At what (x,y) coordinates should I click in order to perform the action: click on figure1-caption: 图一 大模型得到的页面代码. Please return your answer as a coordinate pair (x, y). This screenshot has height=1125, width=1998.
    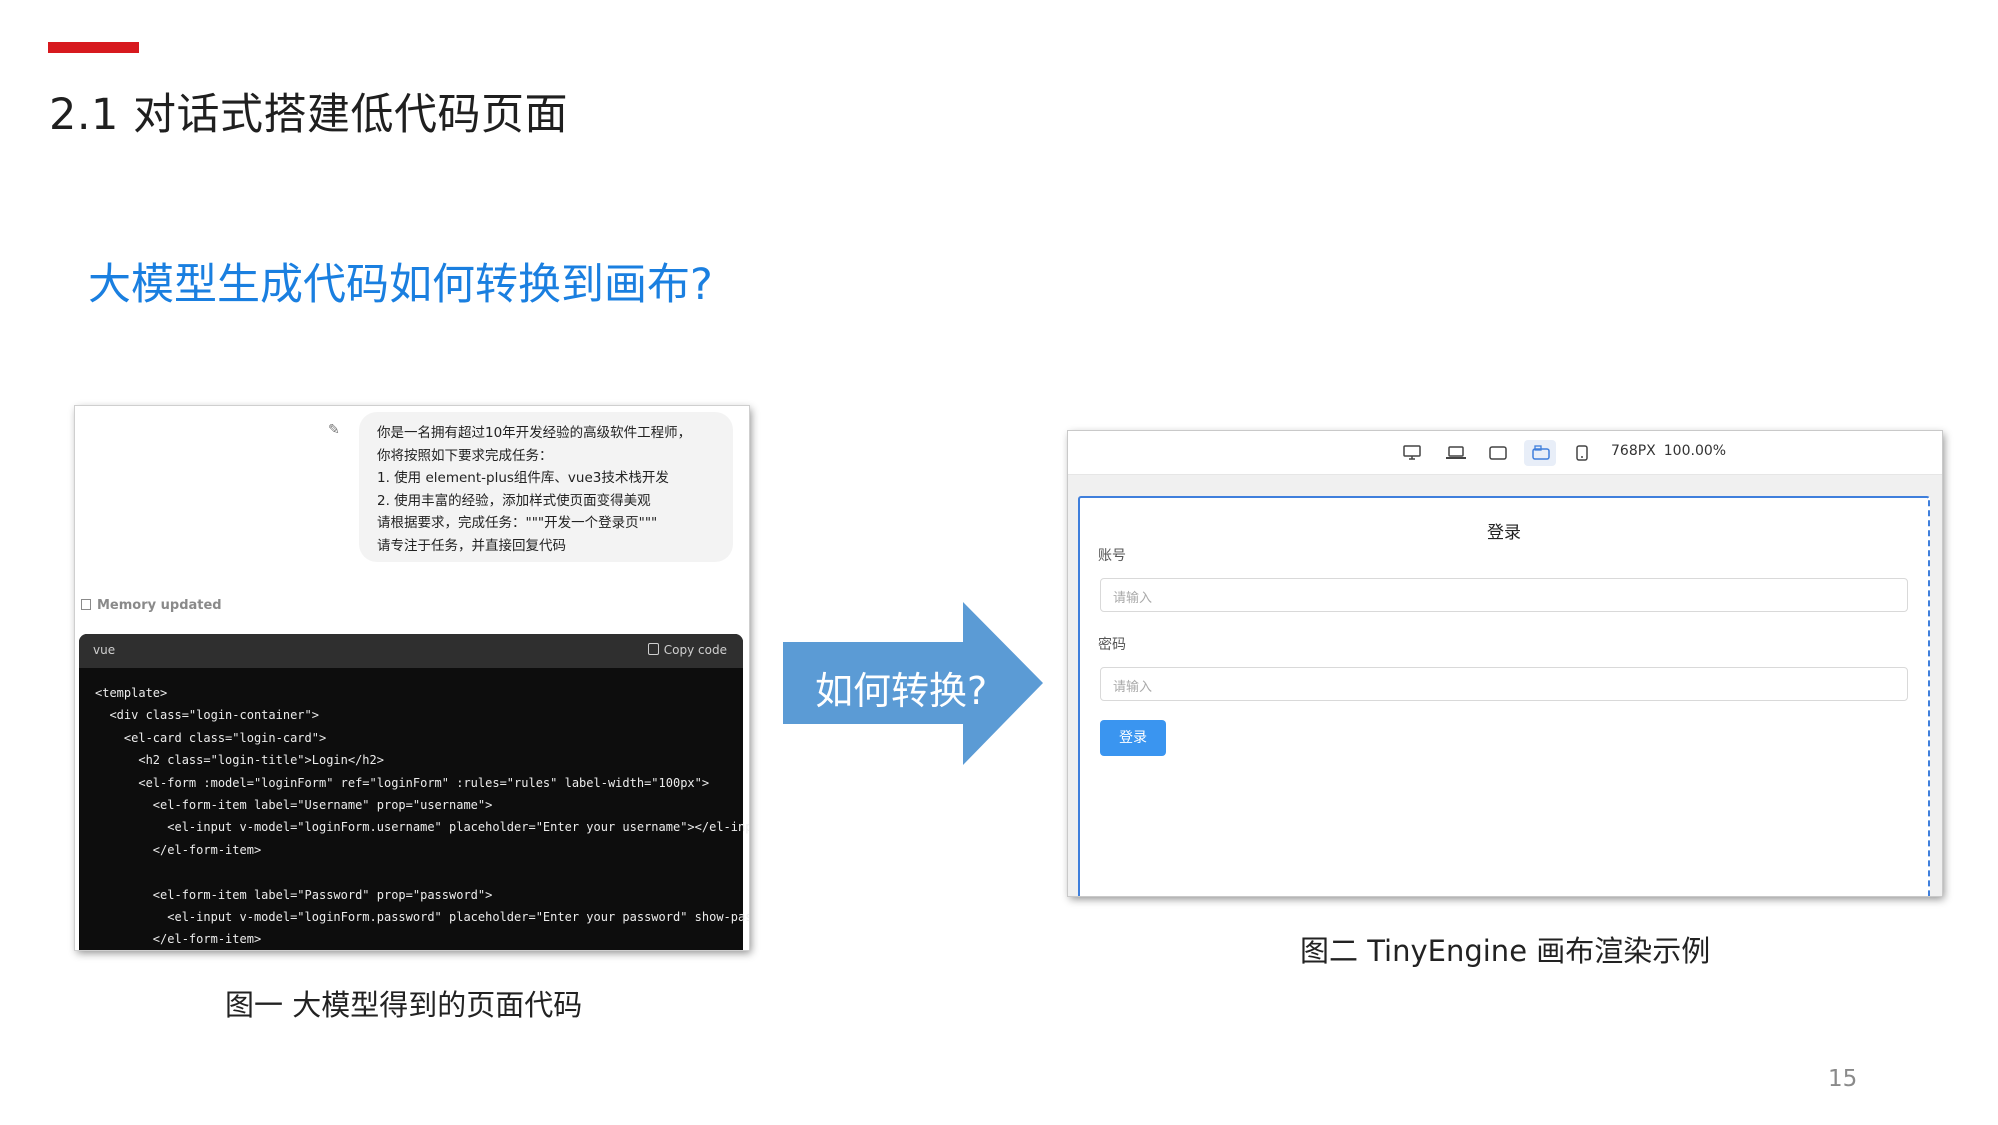
    Looking at the image, I should click on (404, 1005).